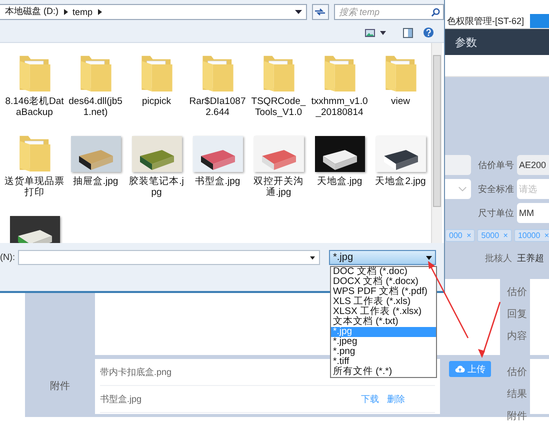 The height and width of the screenshot is (429, 549). What do you see at coordinates (370, 32) in the screenshot?
I see `view-icon` at bounding box center [370, 32].